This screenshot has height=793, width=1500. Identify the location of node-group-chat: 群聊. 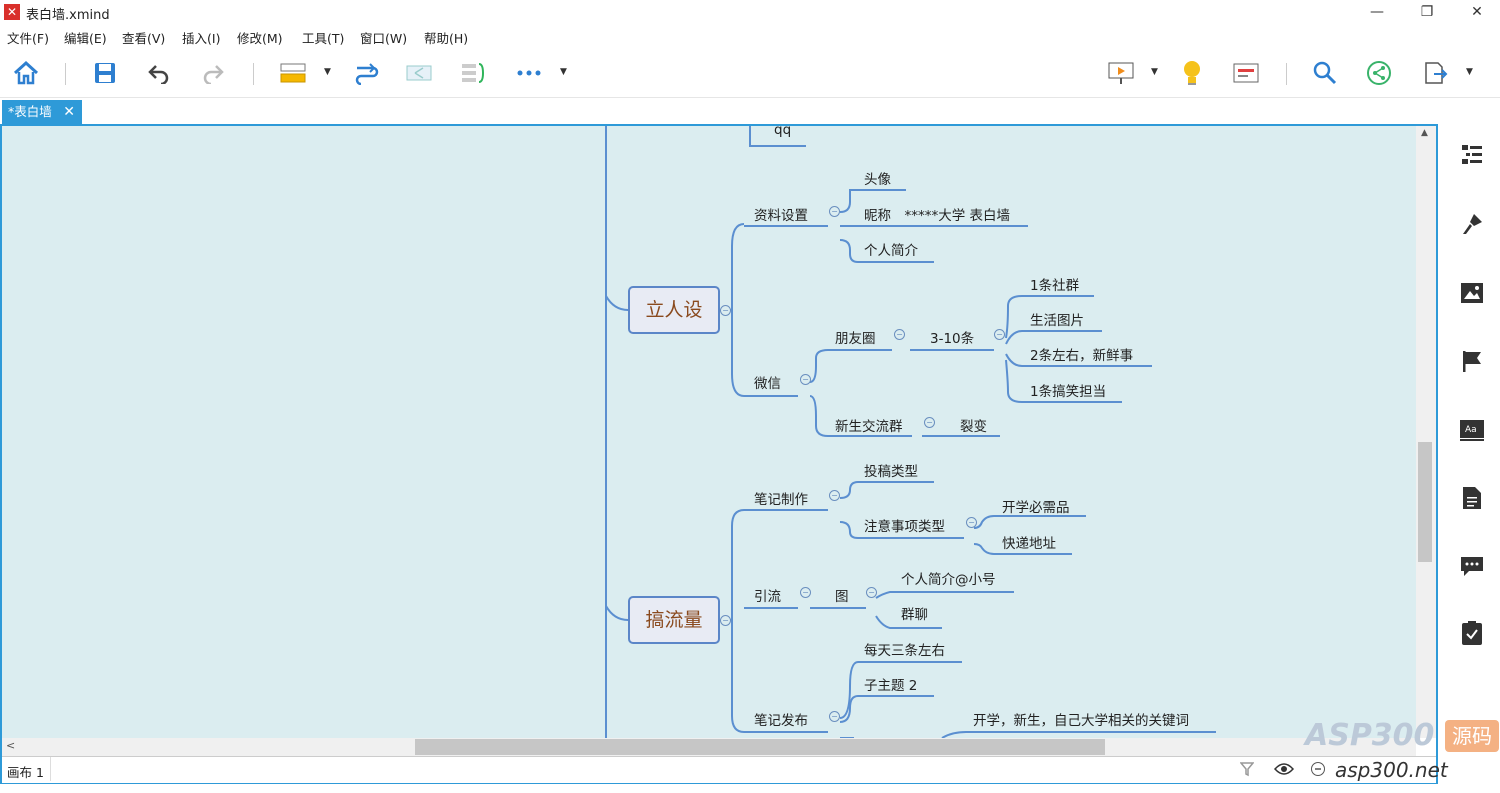
(914, 613).